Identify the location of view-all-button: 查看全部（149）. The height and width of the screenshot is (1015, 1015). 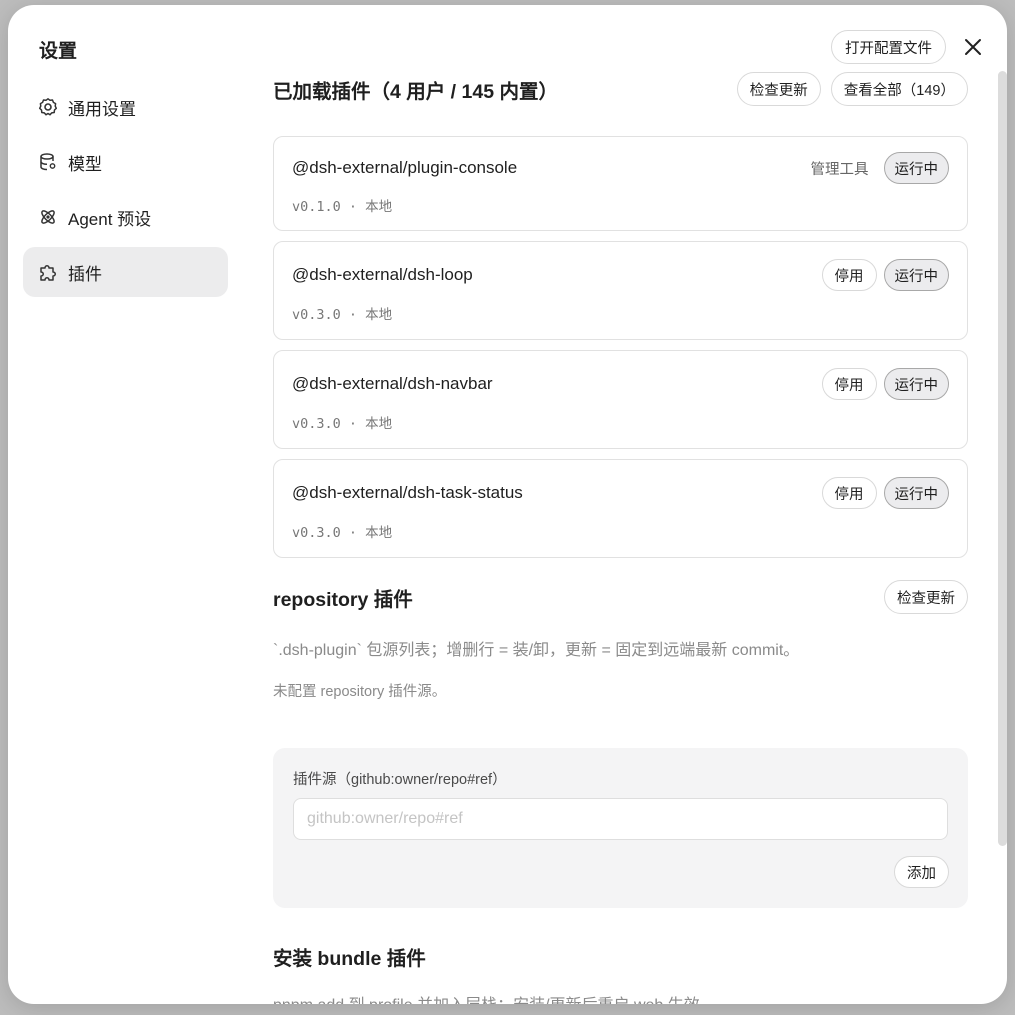
(899, 89).